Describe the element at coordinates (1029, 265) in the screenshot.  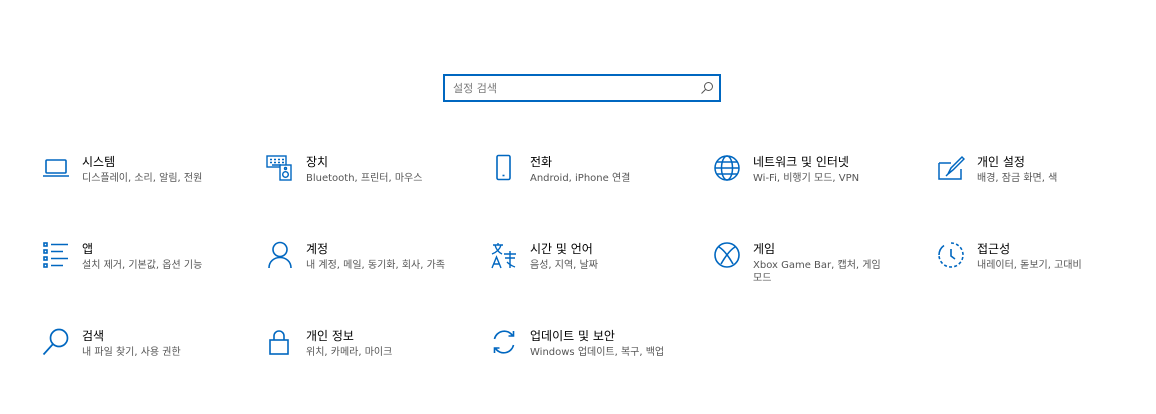
I see `tile-description: 내레이터, 돋보기, 고대비` at that location.